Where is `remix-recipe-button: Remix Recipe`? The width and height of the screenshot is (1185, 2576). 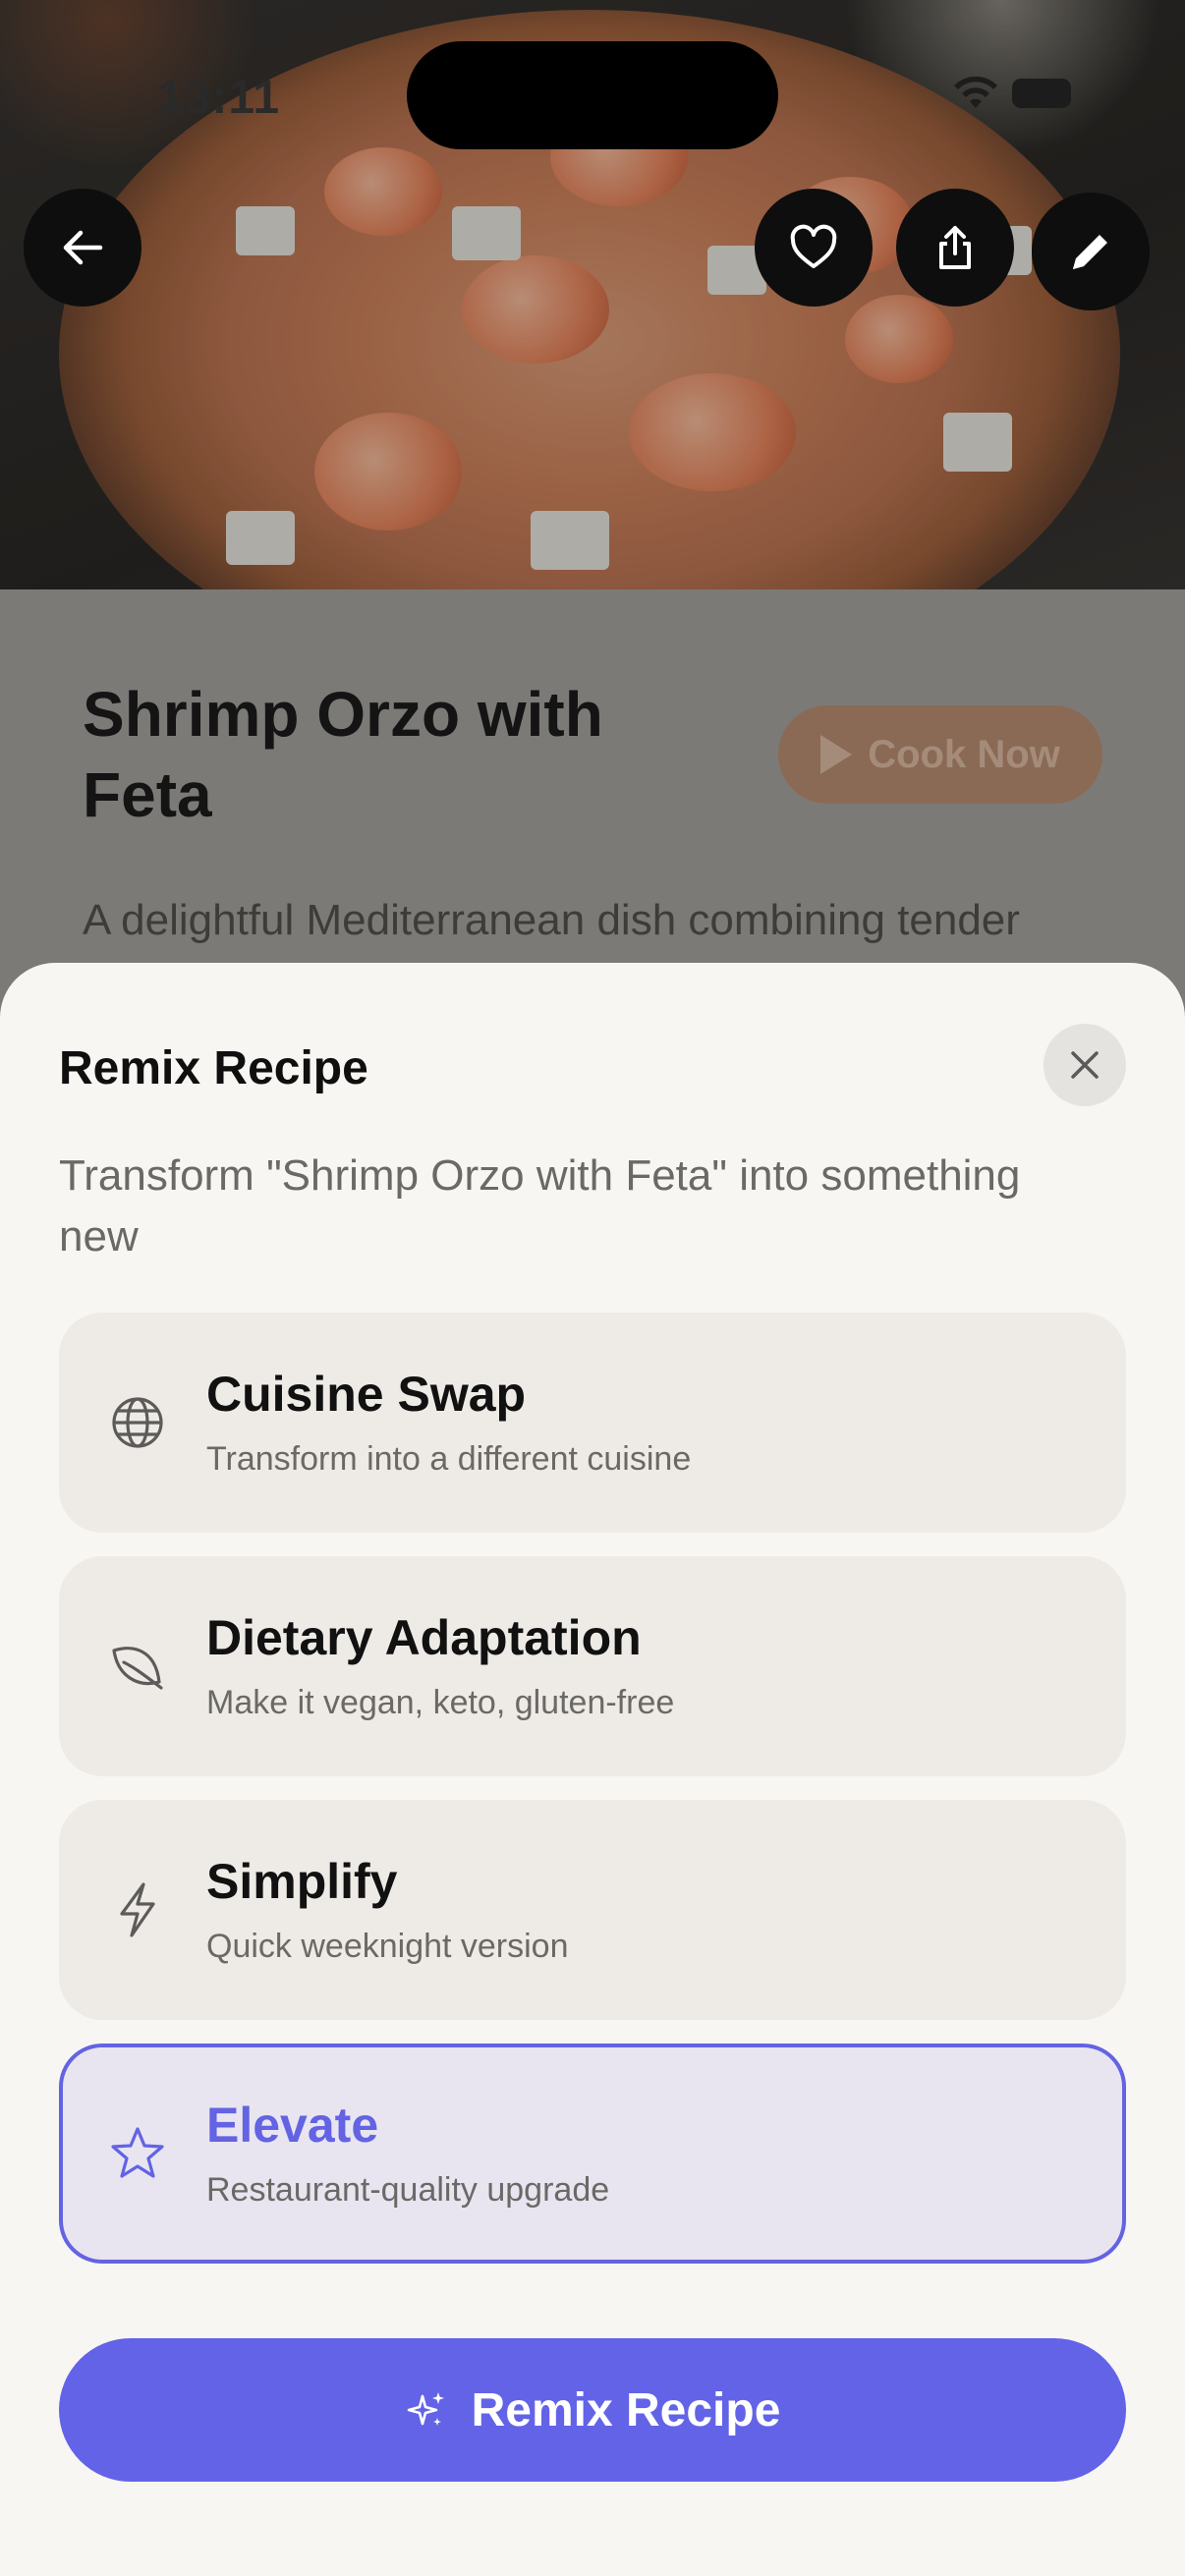 remix-recipe-button: Remix Recipe is located at coordinates (592, 2410).